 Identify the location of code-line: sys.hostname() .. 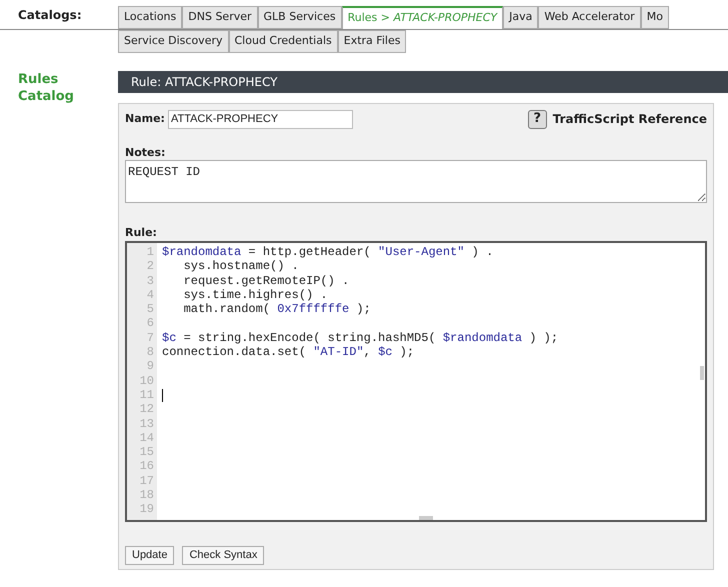
(240, 266).